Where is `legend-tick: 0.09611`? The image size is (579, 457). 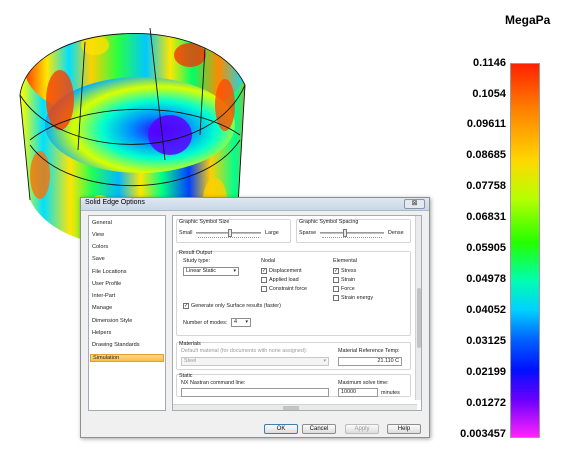 legend-tick: 0.09611 is located at coordinates (486, 124).